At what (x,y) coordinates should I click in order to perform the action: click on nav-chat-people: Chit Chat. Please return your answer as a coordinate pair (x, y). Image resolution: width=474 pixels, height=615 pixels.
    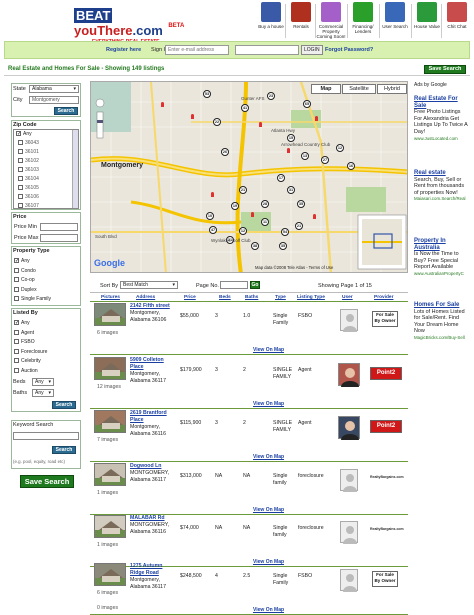
    Looking at the image, I should click on (457, 15).